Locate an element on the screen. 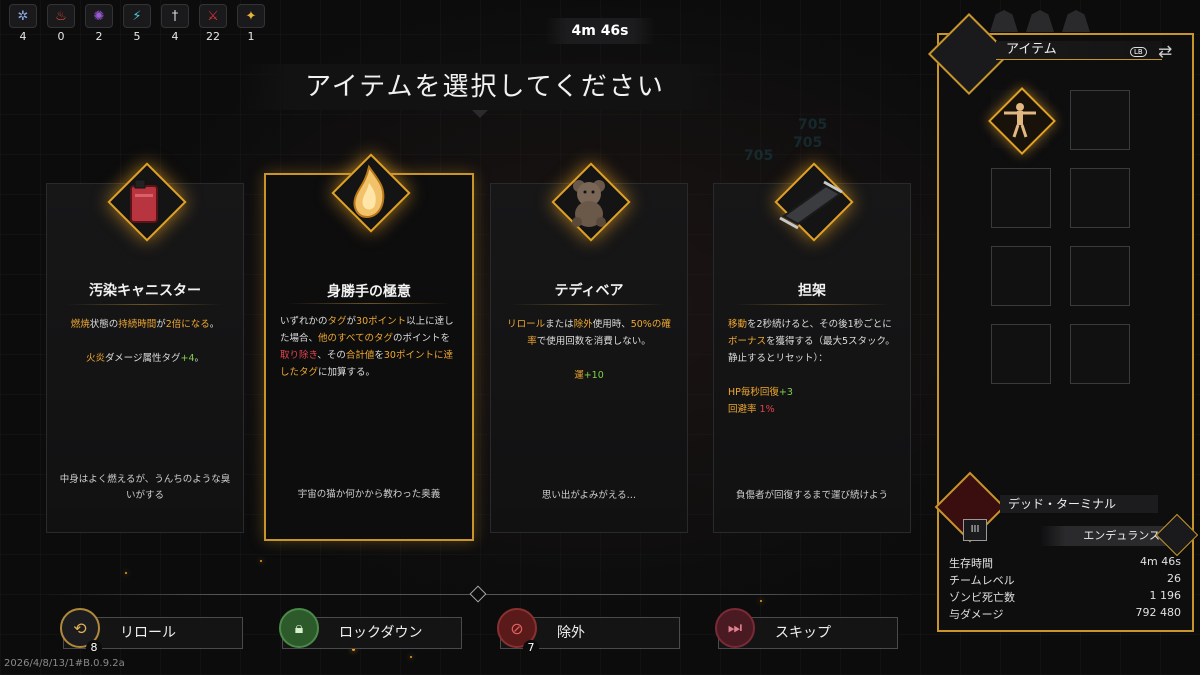 Image resolution: width=1200 pixels, height=675 pixels. character-rank: III is located at coordinates (975, 530).